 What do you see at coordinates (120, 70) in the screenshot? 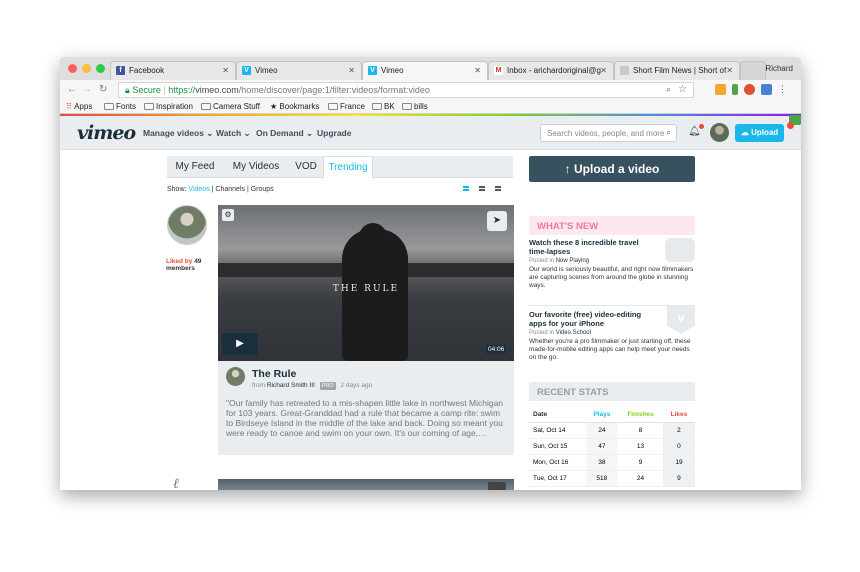
I see `facebook-icon: f` at bounding box center [120, 70].